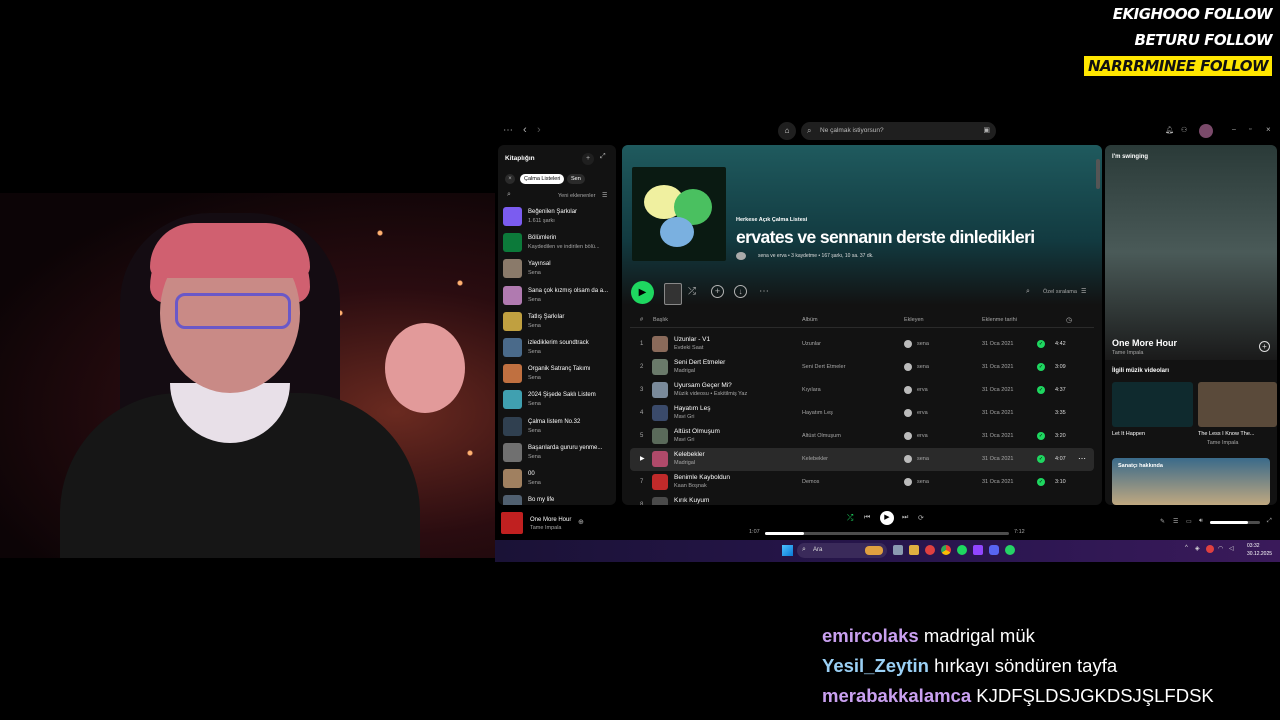  I want to click on save-track-icon: +, so click(1264, 346).